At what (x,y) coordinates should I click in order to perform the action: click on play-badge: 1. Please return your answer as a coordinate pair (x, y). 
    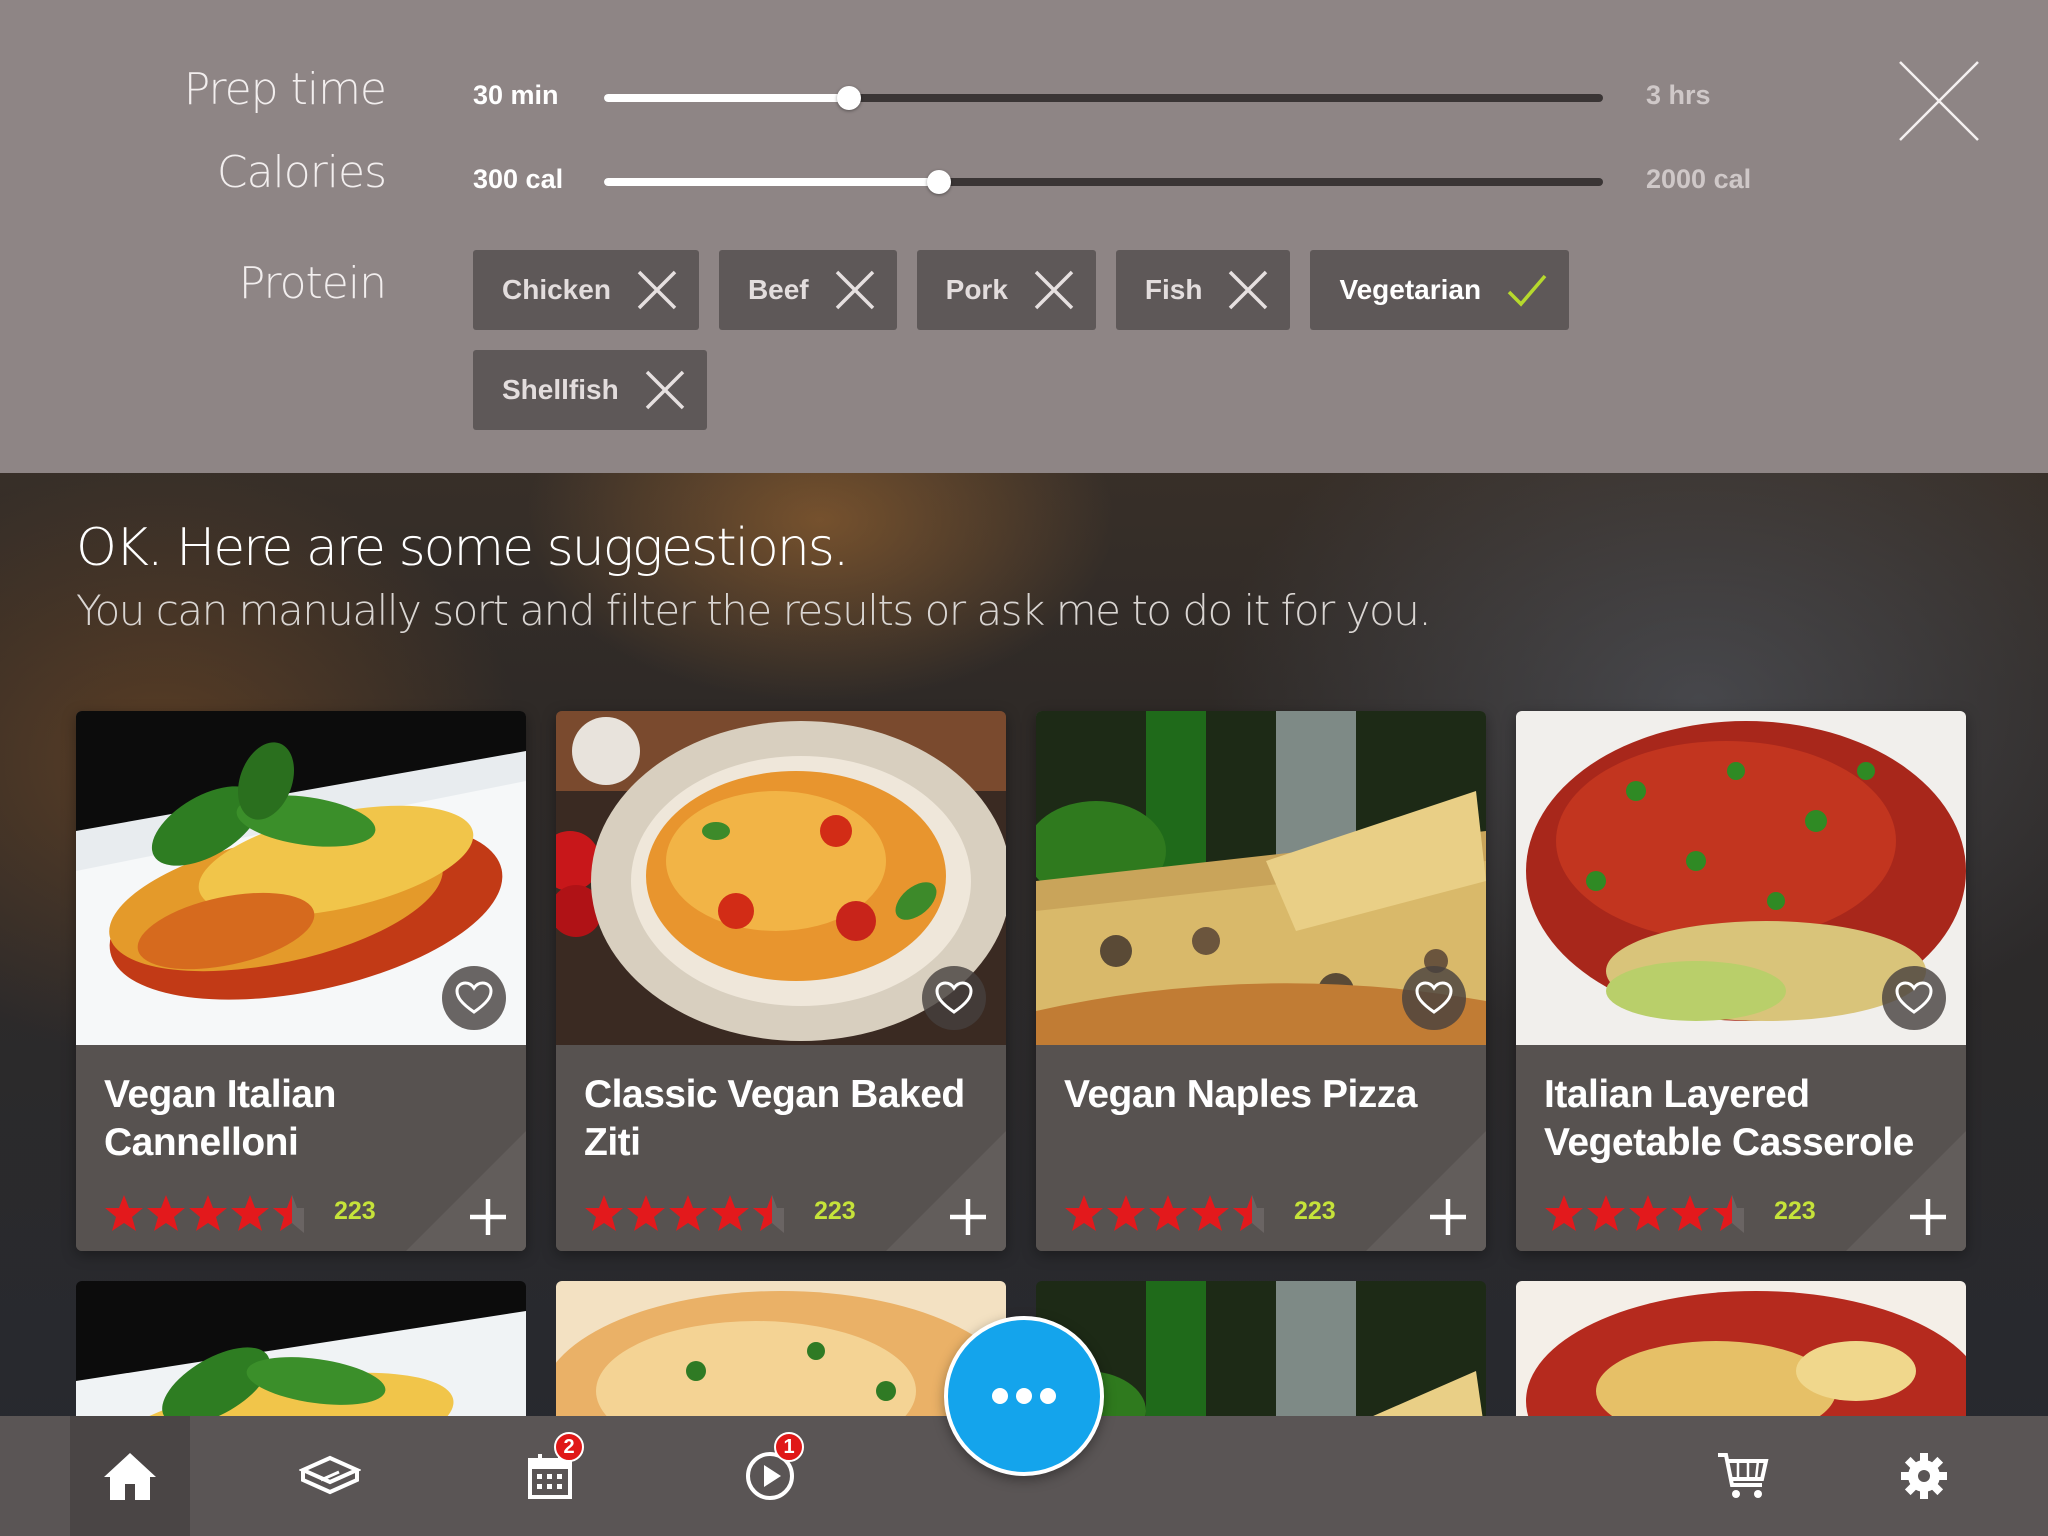
    Looking at the image, I should click on (789, 1447).